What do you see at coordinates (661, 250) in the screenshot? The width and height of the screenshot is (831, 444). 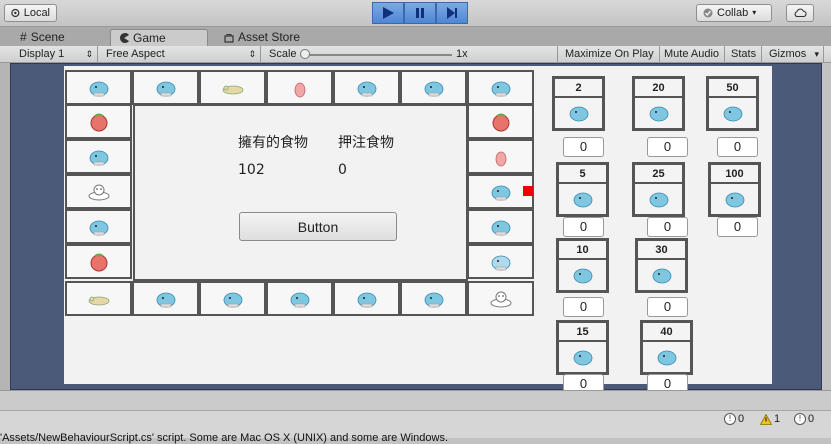 I see `bet-multiplier: 30` at bounding box center [661, 250].